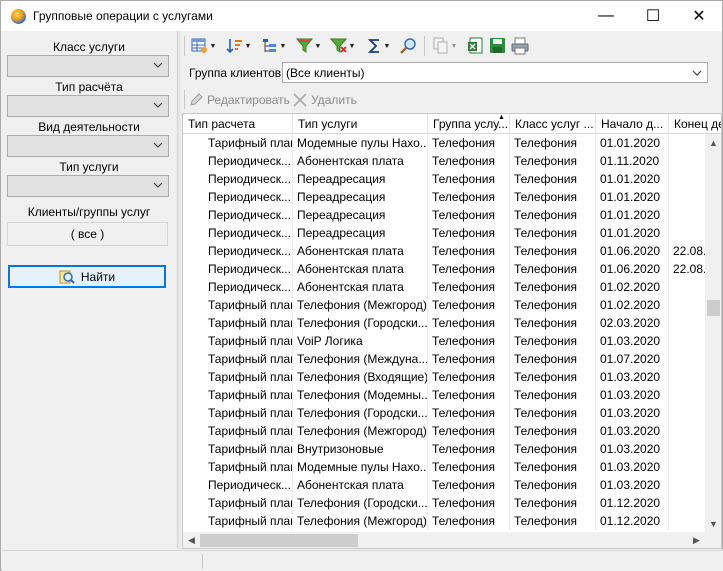  I want to click on group-tree-button: ▼, so click(274, 46).